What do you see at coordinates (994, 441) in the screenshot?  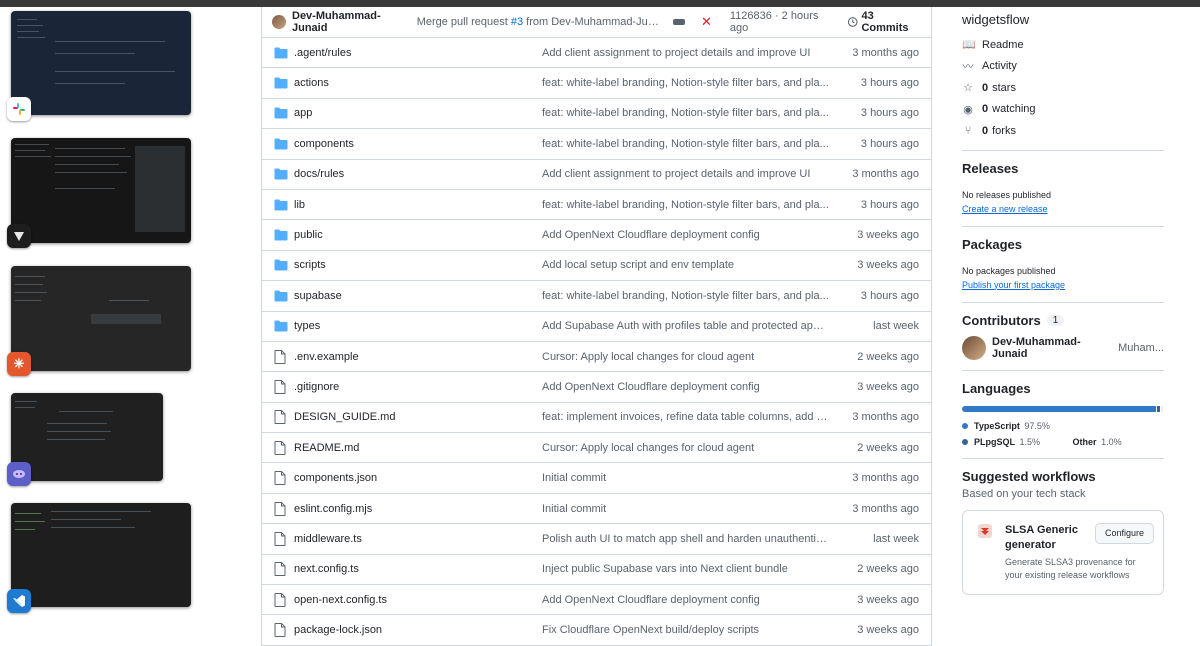 I see `language-name: PLpgSQL` at bounding box center [994, 441].